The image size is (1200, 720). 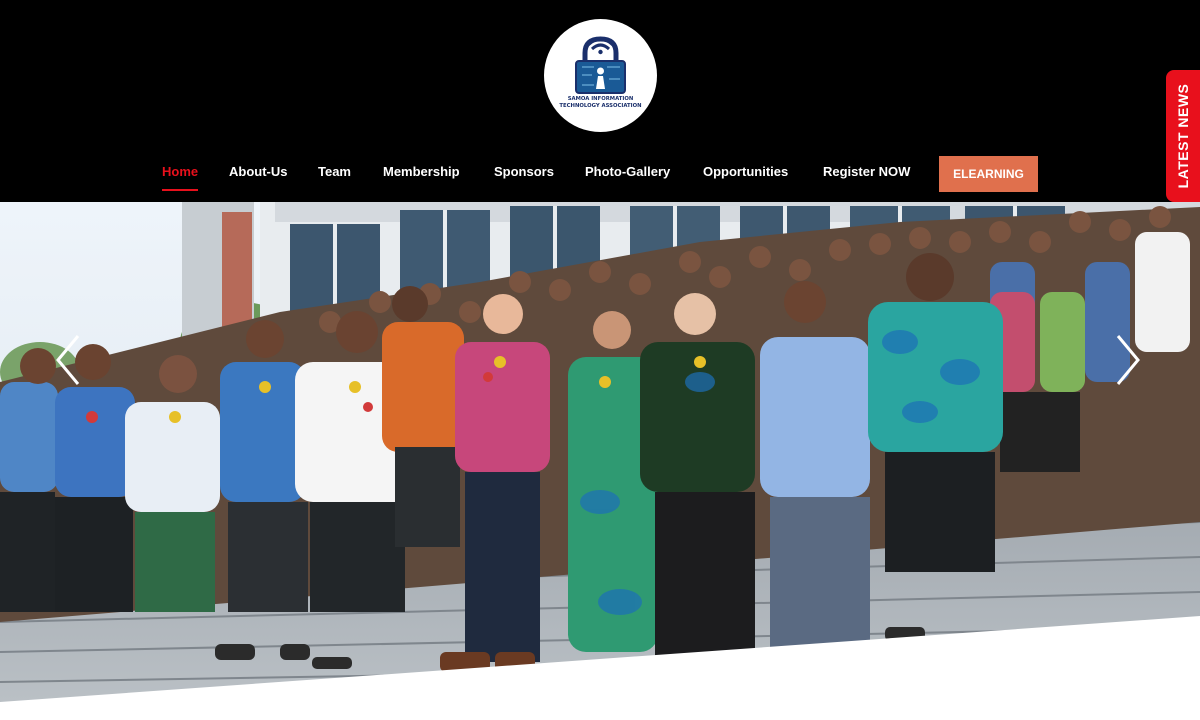 I want to click on nav-register-now: Register NOW, so click(x=866, y=174).